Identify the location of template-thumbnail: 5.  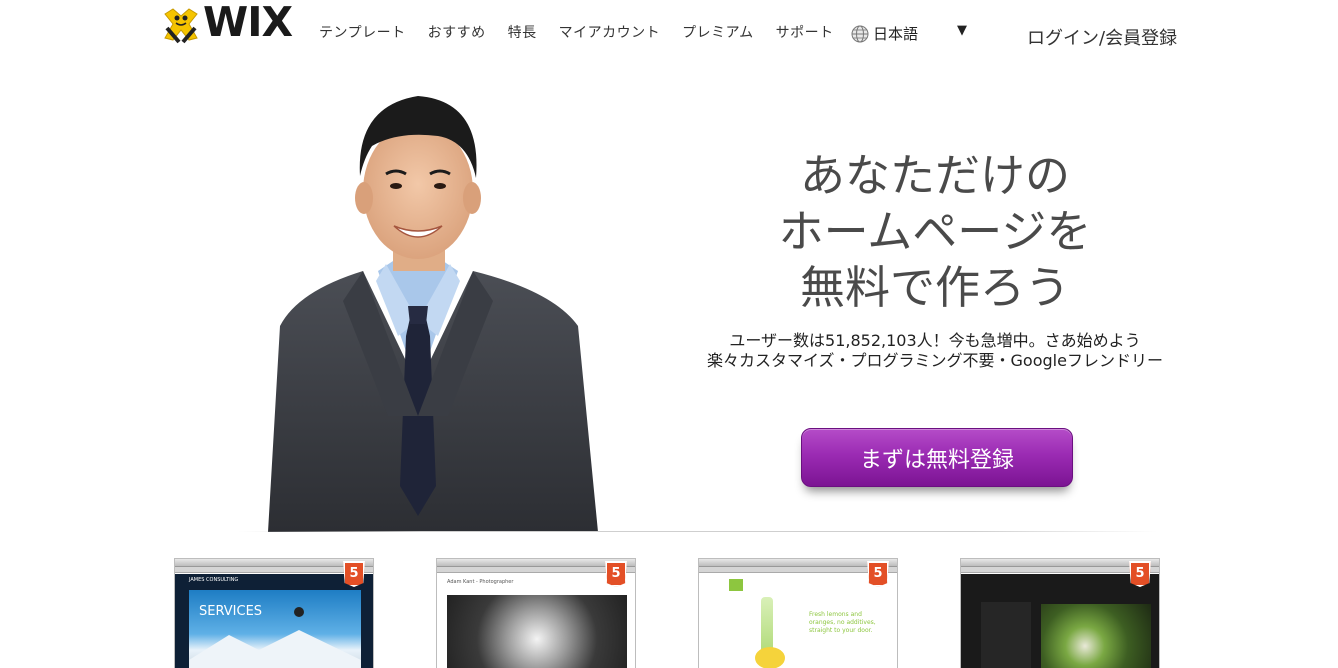
(1060, 613).